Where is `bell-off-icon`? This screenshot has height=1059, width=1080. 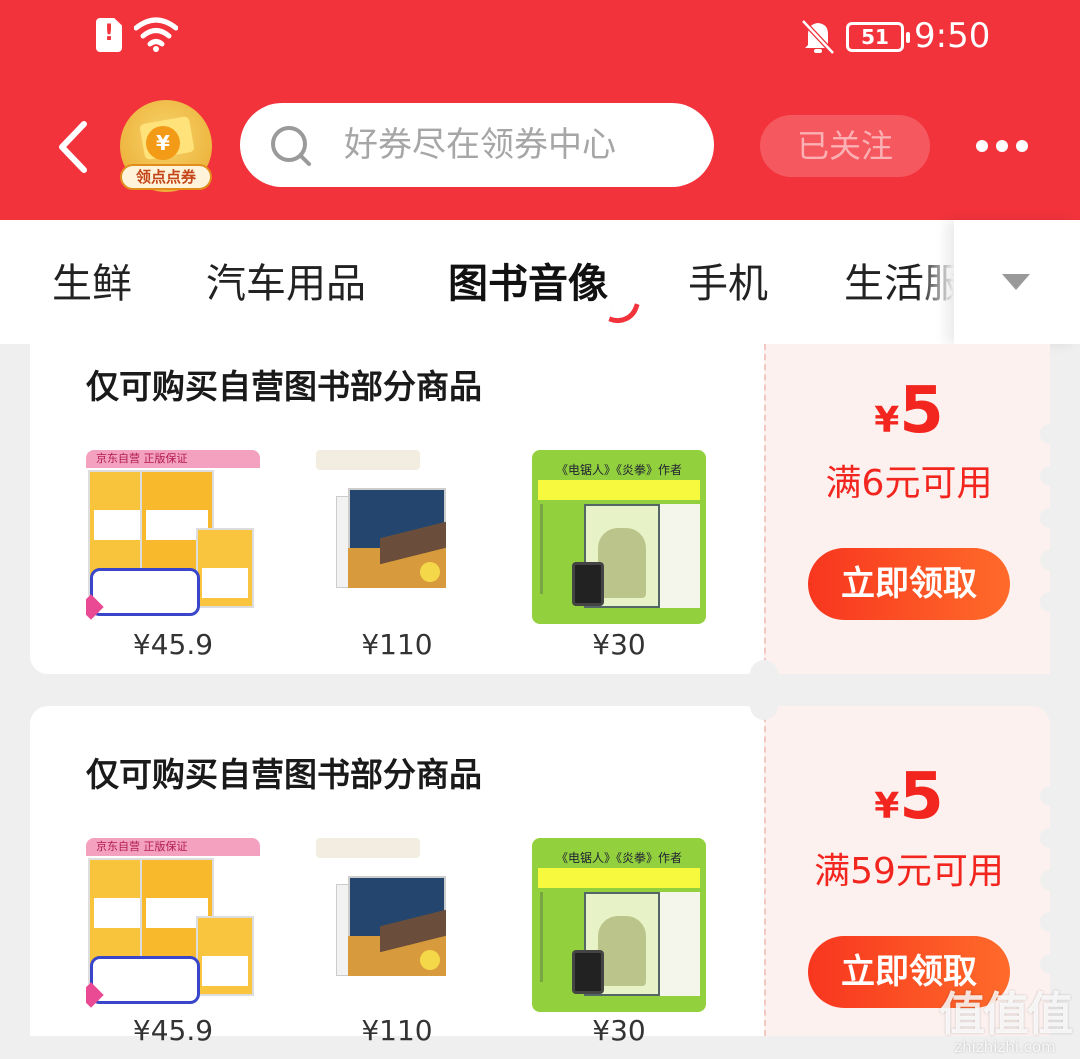
bell-off-icon is located at coordinates (818, 37).